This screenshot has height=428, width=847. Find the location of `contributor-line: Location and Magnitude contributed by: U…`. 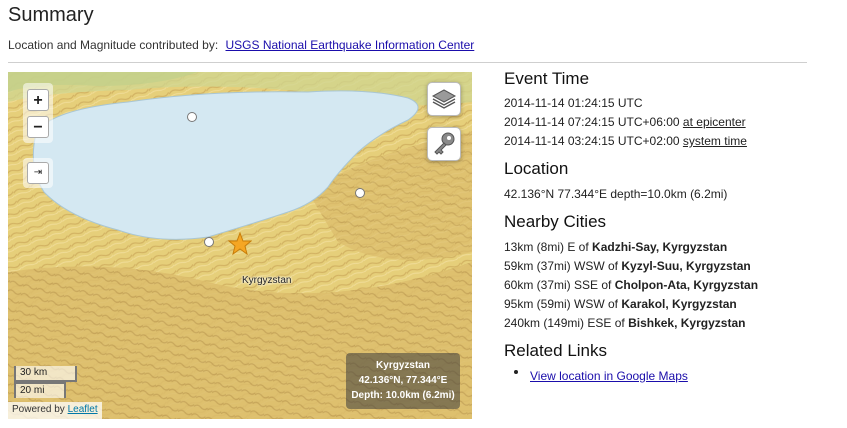

contributor-line: Location and Magnitude contributed by: U… is located at coordinates (241, 45).